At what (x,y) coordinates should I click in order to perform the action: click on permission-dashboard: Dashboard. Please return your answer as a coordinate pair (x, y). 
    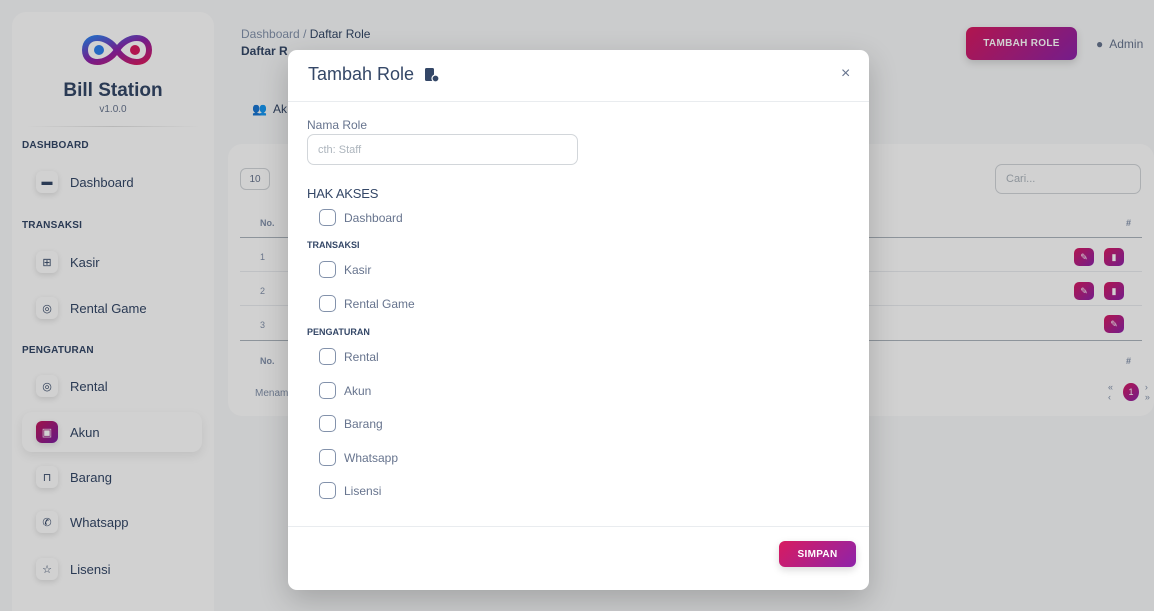
    Looking at the image, I should click on (361, 217).